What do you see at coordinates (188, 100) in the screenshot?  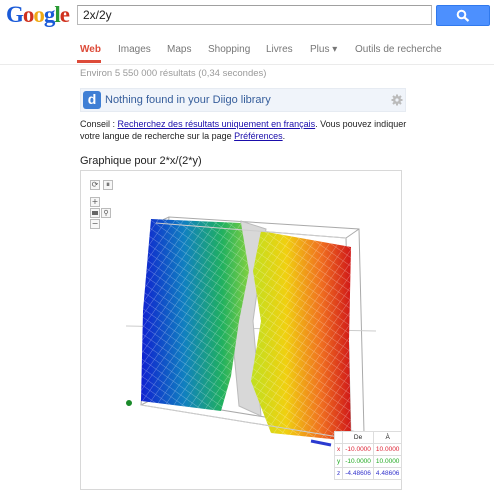 I see `diigo-message: Nothing found in your Diigo library` at bounding box center [188, 100].